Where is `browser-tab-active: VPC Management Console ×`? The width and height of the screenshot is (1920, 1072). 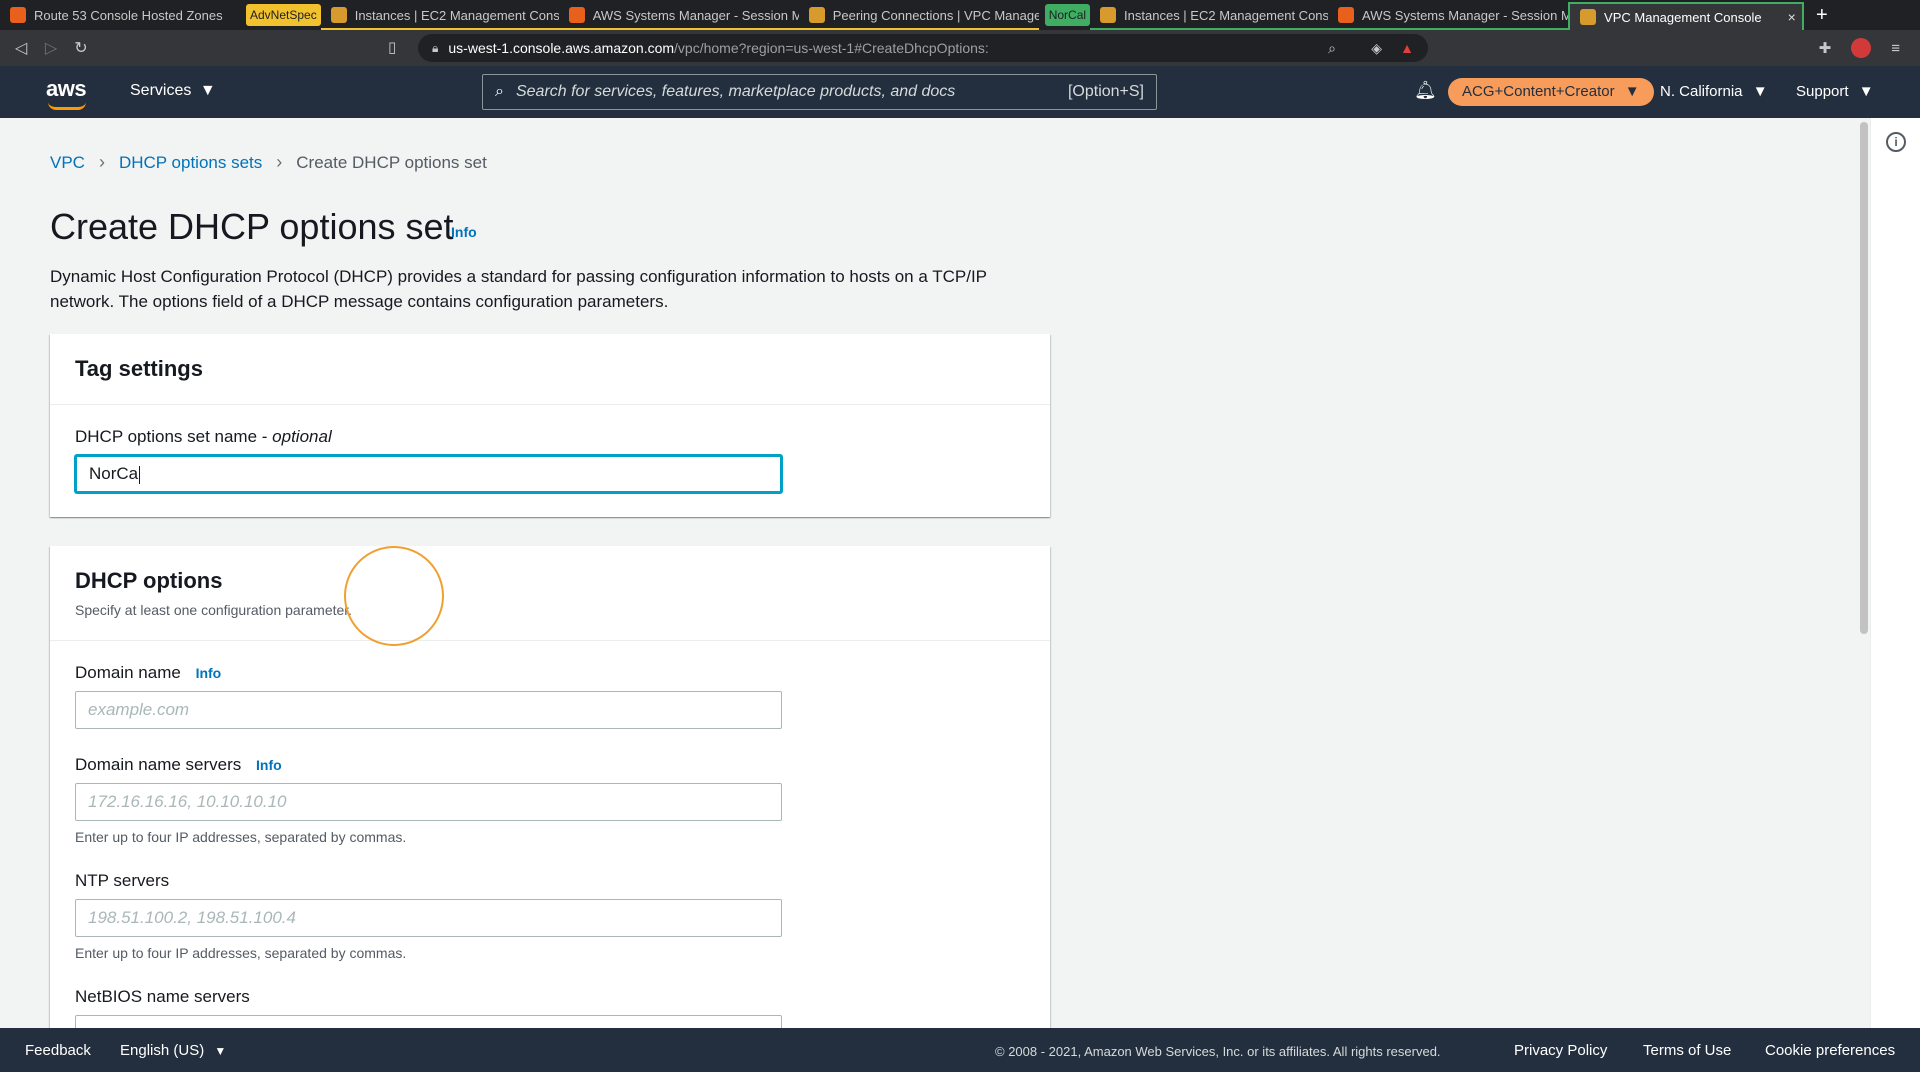
browser-tab-active: VPC Management Console × is located at coordinates (1686, 16).